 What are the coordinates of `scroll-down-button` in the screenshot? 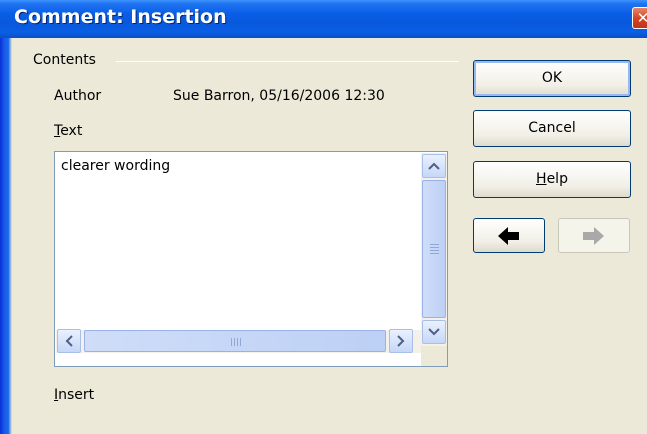 It's located at (434, 332).